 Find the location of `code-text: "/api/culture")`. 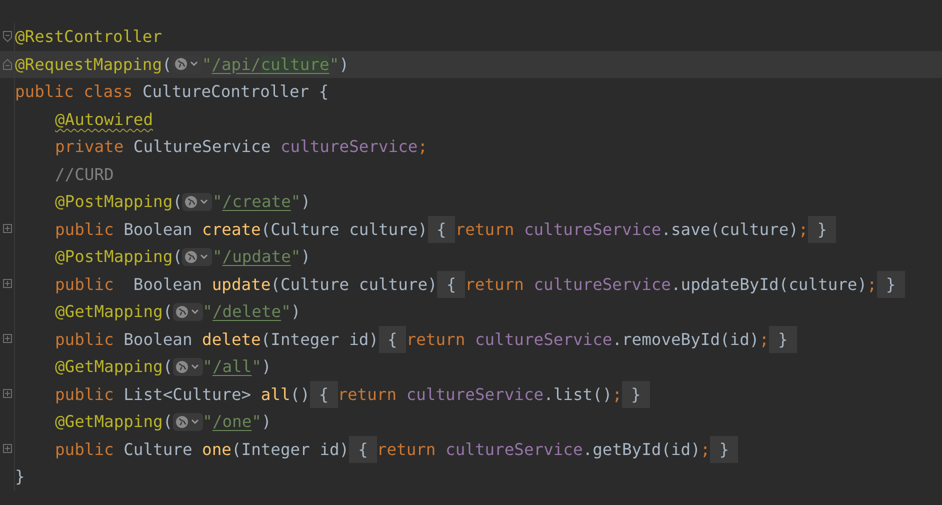

code-text: "/api/culture") is located at coordinates (275, 64).